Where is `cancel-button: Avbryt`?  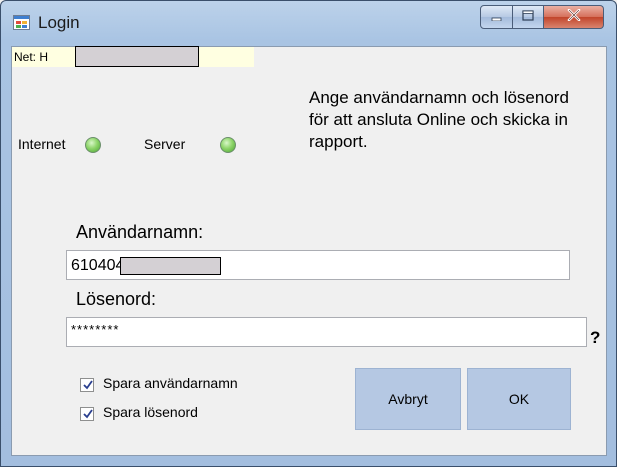 cancel-button: Avbryt is located at coordinates (408, 399).